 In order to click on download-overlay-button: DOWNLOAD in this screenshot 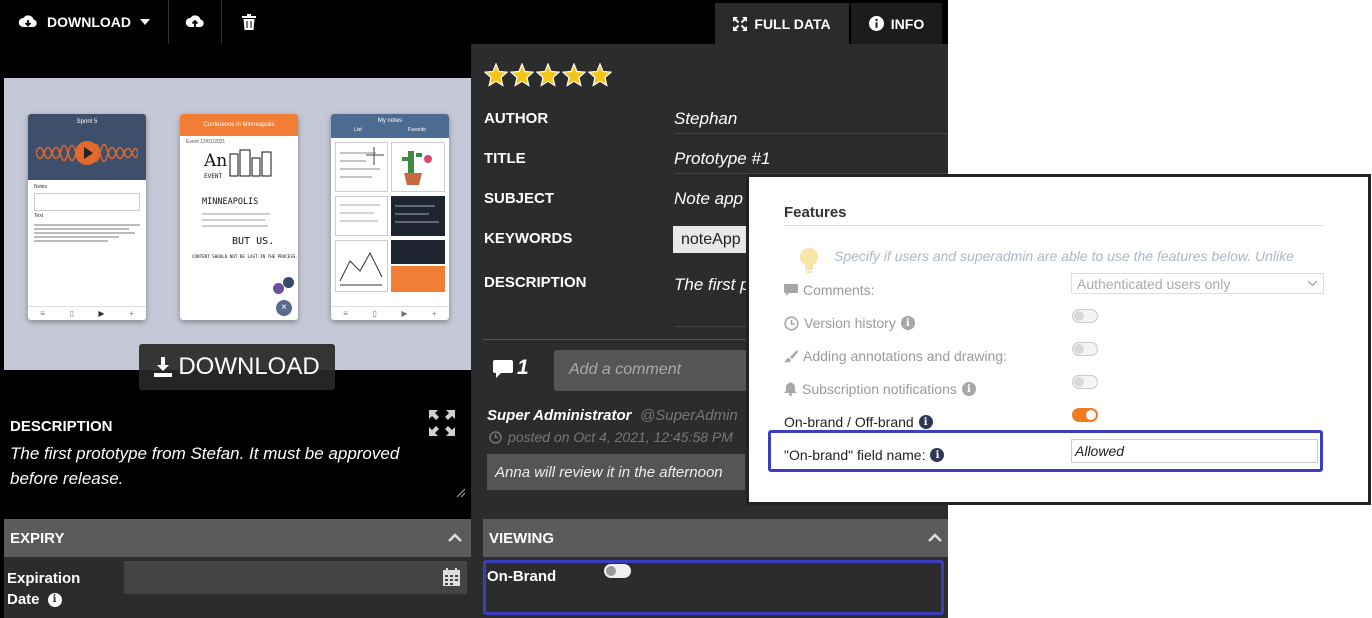, I will do `click(237, 367)`.